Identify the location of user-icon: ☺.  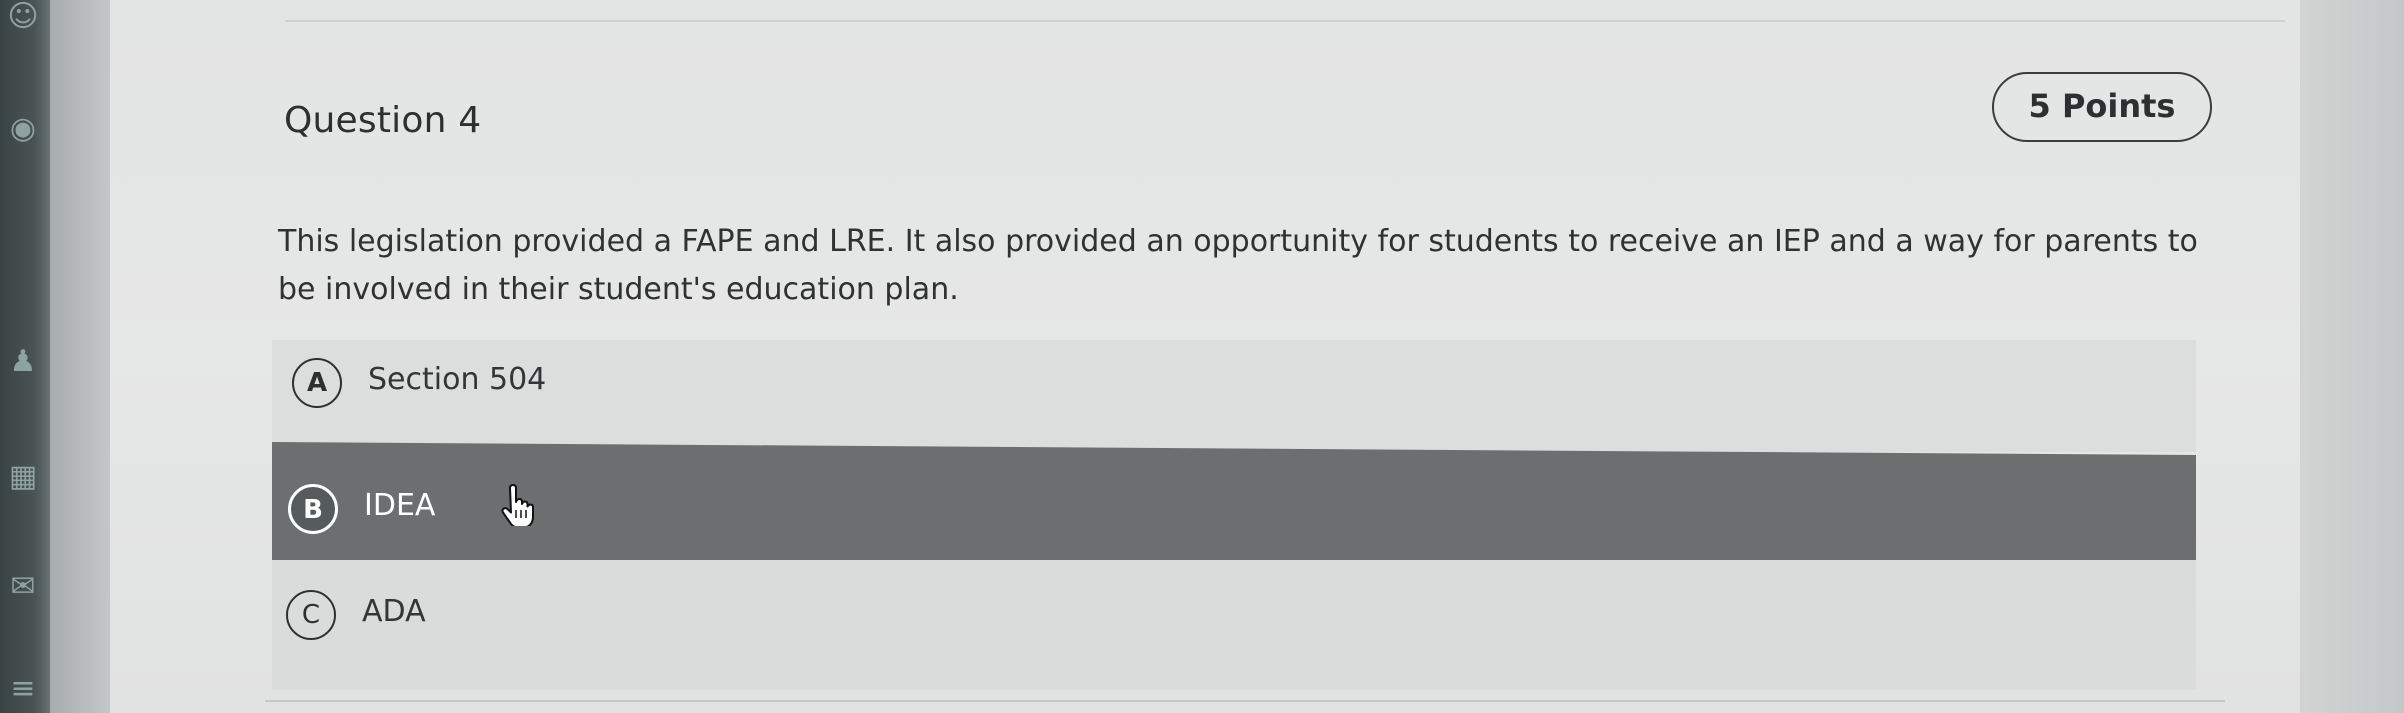
(23, 17).